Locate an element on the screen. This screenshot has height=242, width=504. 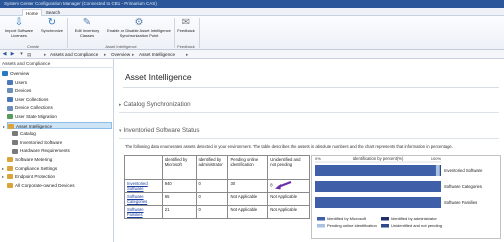
sidebar-item-label: User Collections is located at coordinates (32, 99).